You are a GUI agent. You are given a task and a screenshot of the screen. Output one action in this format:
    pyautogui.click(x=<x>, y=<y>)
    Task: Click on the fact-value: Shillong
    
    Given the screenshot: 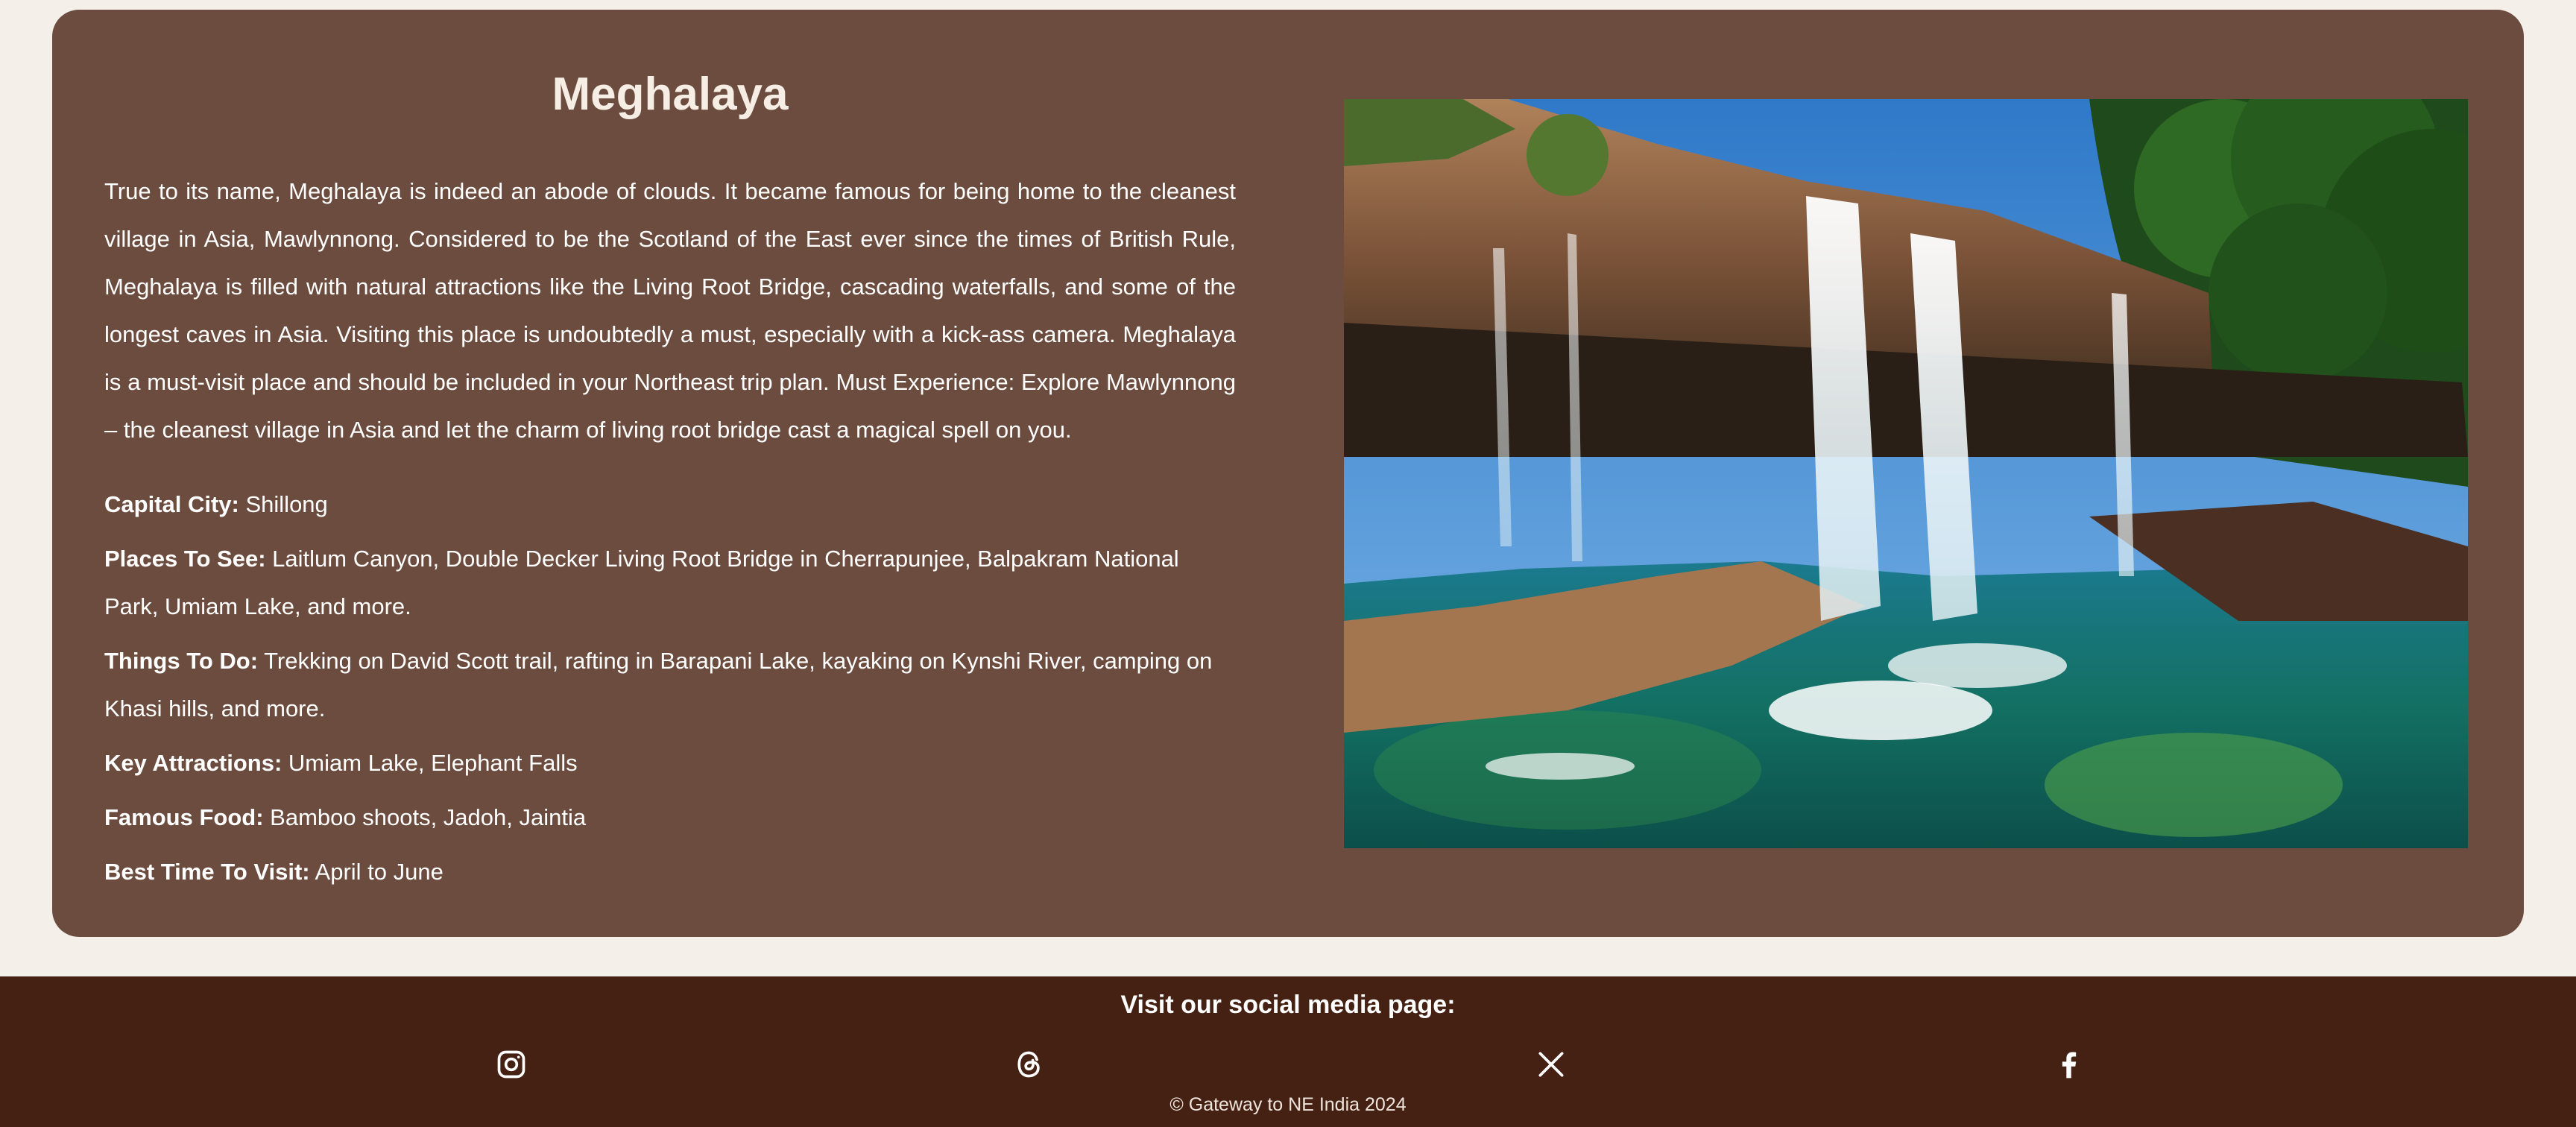 What is the action you would take?
    pyautogui.click(x=286, y=504)
    